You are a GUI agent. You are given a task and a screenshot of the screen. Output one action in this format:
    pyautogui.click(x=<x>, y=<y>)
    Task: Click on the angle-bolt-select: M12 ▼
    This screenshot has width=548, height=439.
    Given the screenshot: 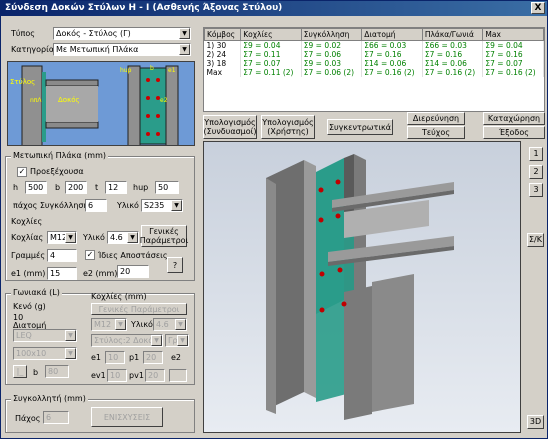 What is the action you would take?
    pyautogui.click(x=109, y=324)
    